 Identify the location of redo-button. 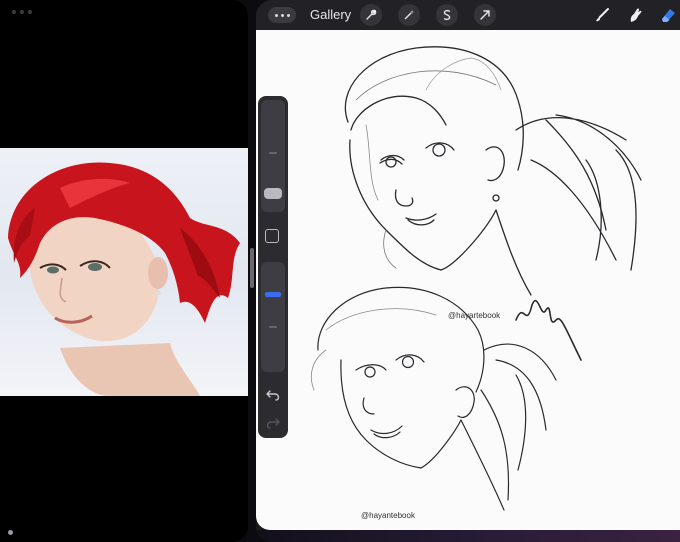
(273, 423).